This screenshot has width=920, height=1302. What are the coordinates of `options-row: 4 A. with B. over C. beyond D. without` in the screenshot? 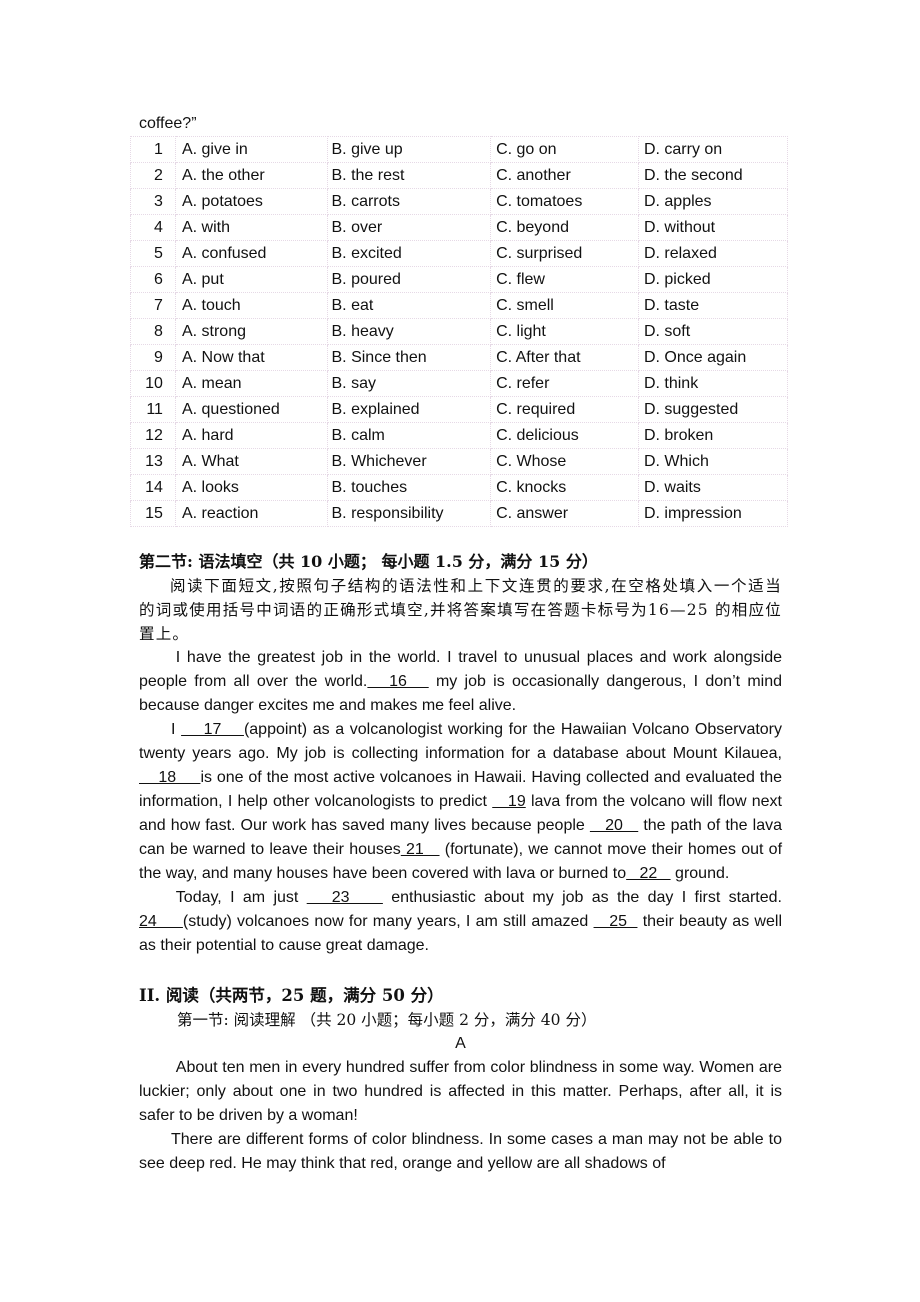 It's located at (459, 227).